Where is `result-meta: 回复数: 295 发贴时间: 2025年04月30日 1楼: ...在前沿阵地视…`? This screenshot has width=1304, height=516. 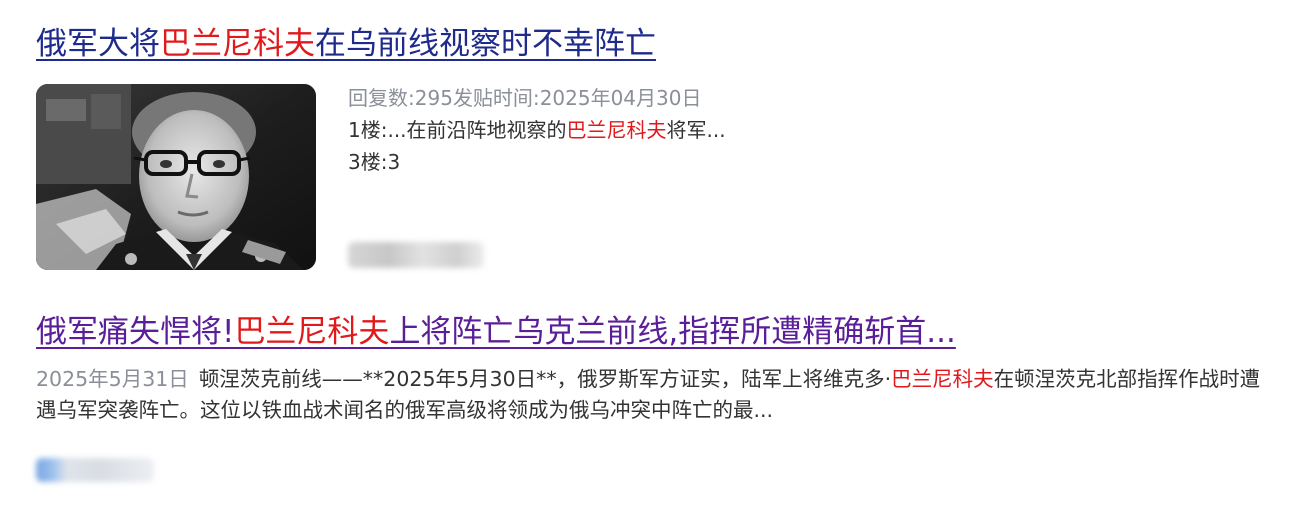 result-meta: 回复数: 295 发贴时间: 2025年04月30日 1楼: ...在前沿阵地视… is located at coordinates (537, 130).